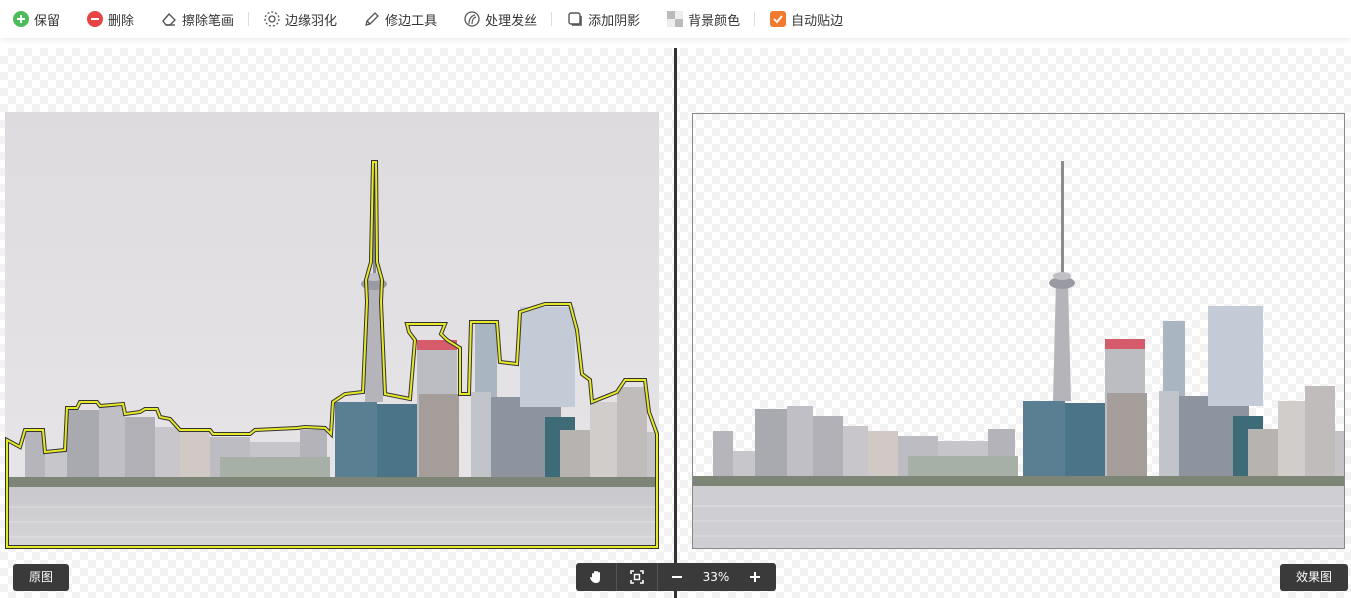 This screenshot has height=598, width=1351. I want to click on auto-snap-checkbox: 自动贴边, so click(806, 19).